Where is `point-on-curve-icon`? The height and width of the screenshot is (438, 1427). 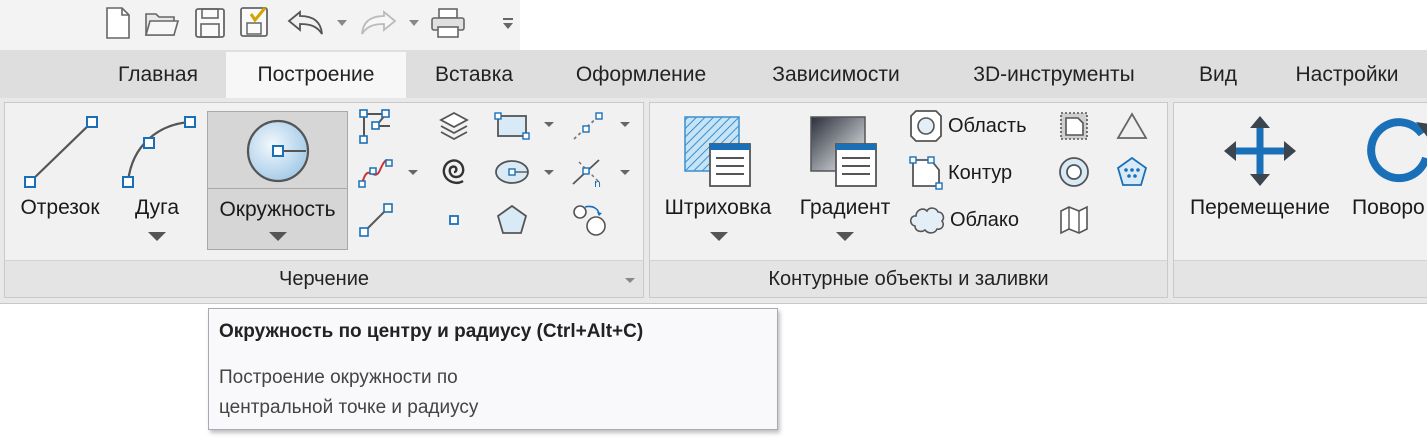
point-on-curve-icon is located at coordinates (588, 220).